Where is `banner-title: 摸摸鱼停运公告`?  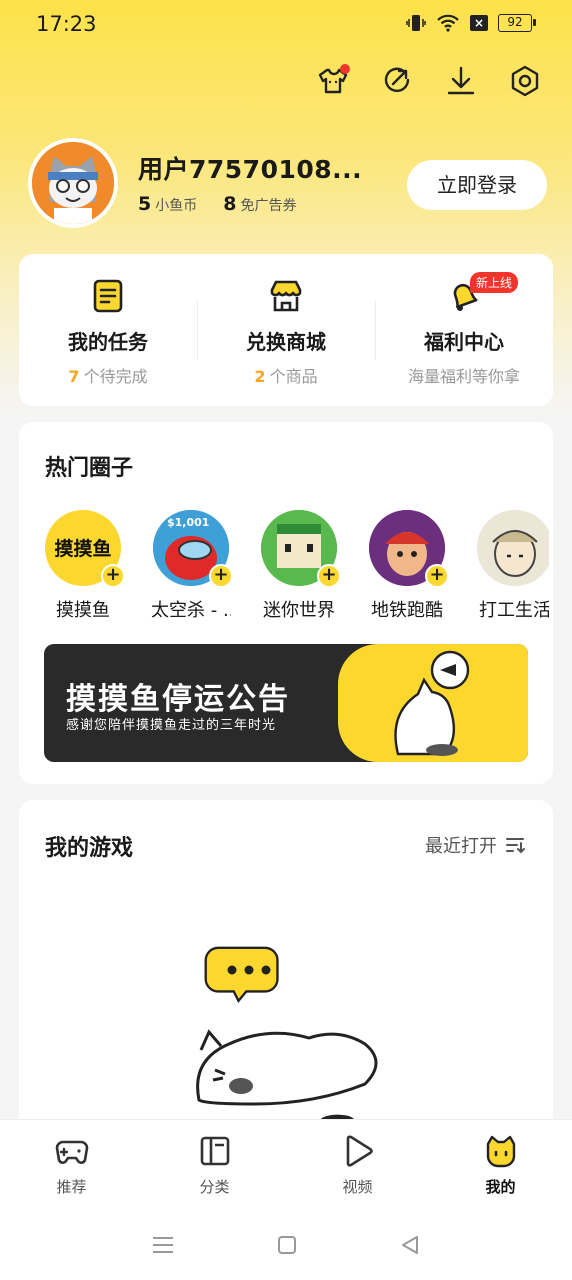
banner-title: 摸摸鱼停运公告 is located at coordinates (178, 699).